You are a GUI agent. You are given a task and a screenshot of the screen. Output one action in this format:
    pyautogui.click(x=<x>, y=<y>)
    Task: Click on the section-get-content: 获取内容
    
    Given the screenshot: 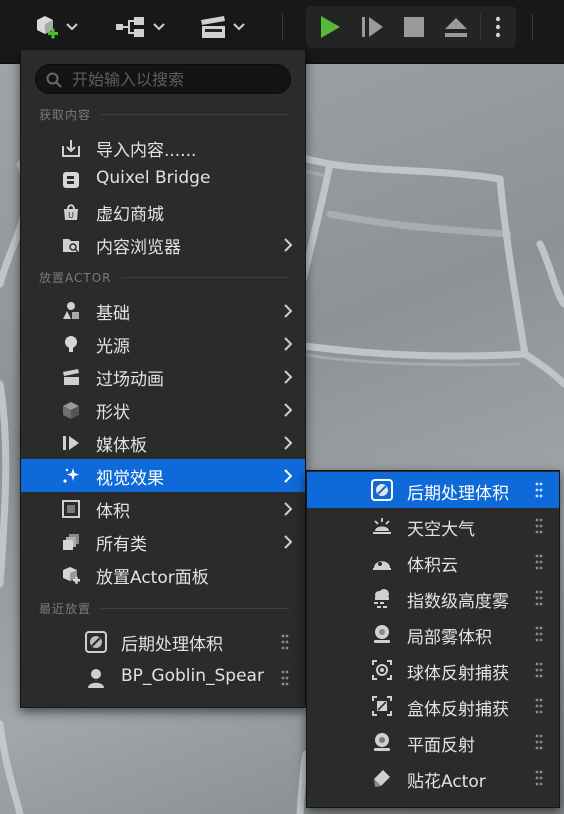 What is the action you would take?
    pyautogui.click(x=164, y=114)
    